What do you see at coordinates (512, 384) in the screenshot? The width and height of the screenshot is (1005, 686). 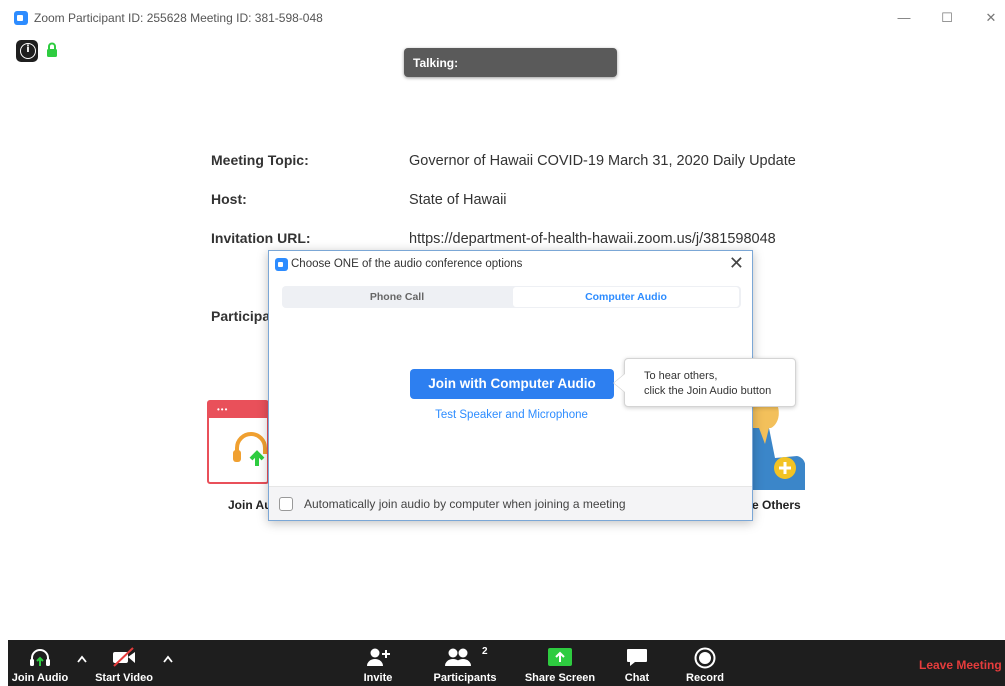 I see `join-computer-audio-button: Join with Computer Audio` at bounding box center [512, 384].